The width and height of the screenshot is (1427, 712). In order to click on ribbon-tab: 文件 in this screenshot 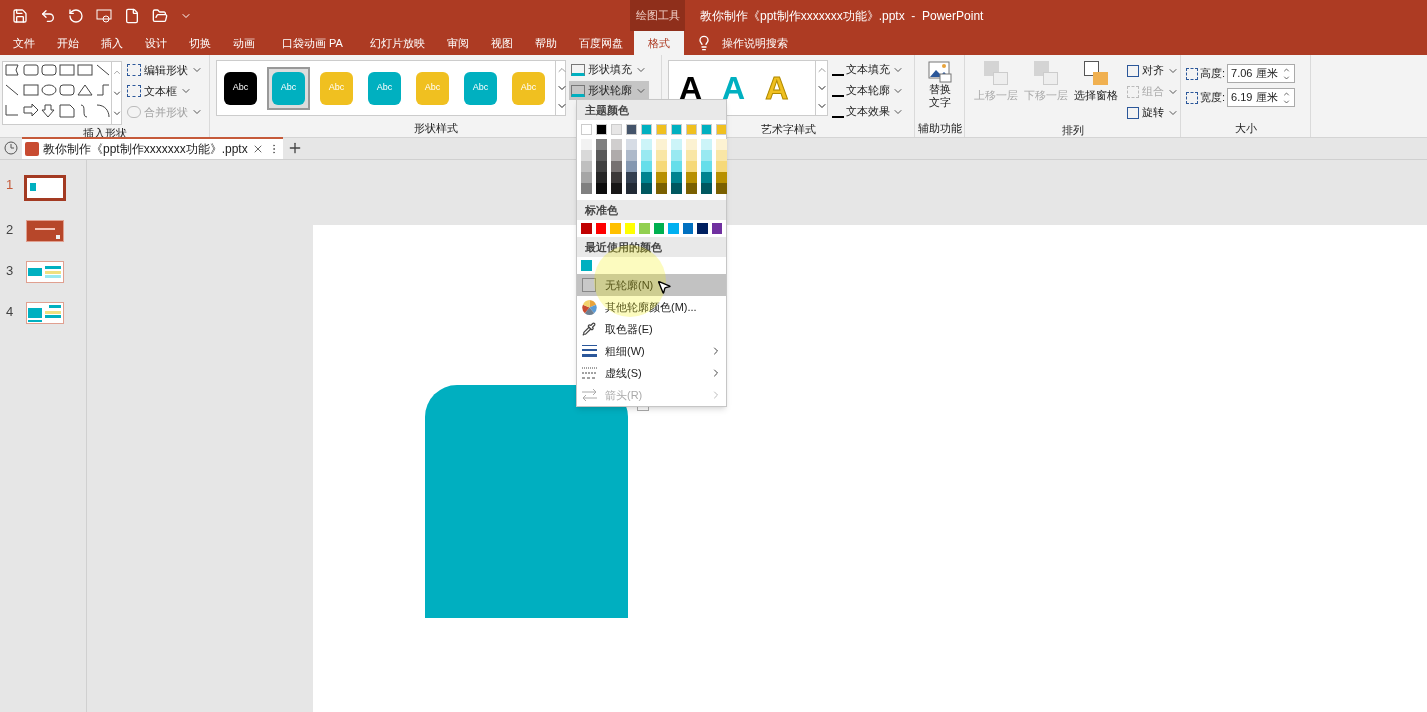, I will do `click(24, 43)`.